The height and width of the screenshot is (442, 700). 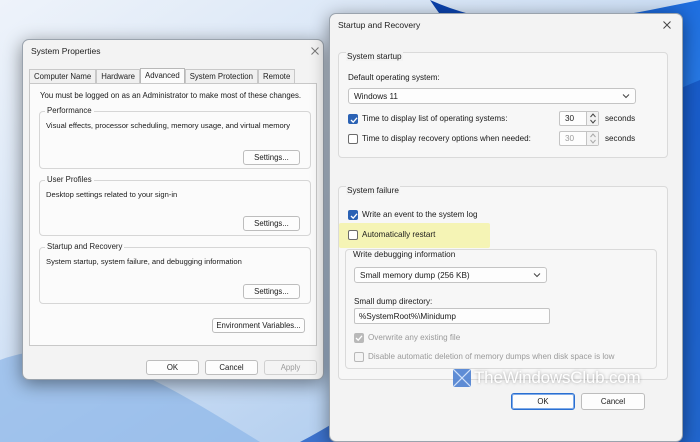 I want to click on write-event-label: Write an event to the system log, so click(x=420, y=214).